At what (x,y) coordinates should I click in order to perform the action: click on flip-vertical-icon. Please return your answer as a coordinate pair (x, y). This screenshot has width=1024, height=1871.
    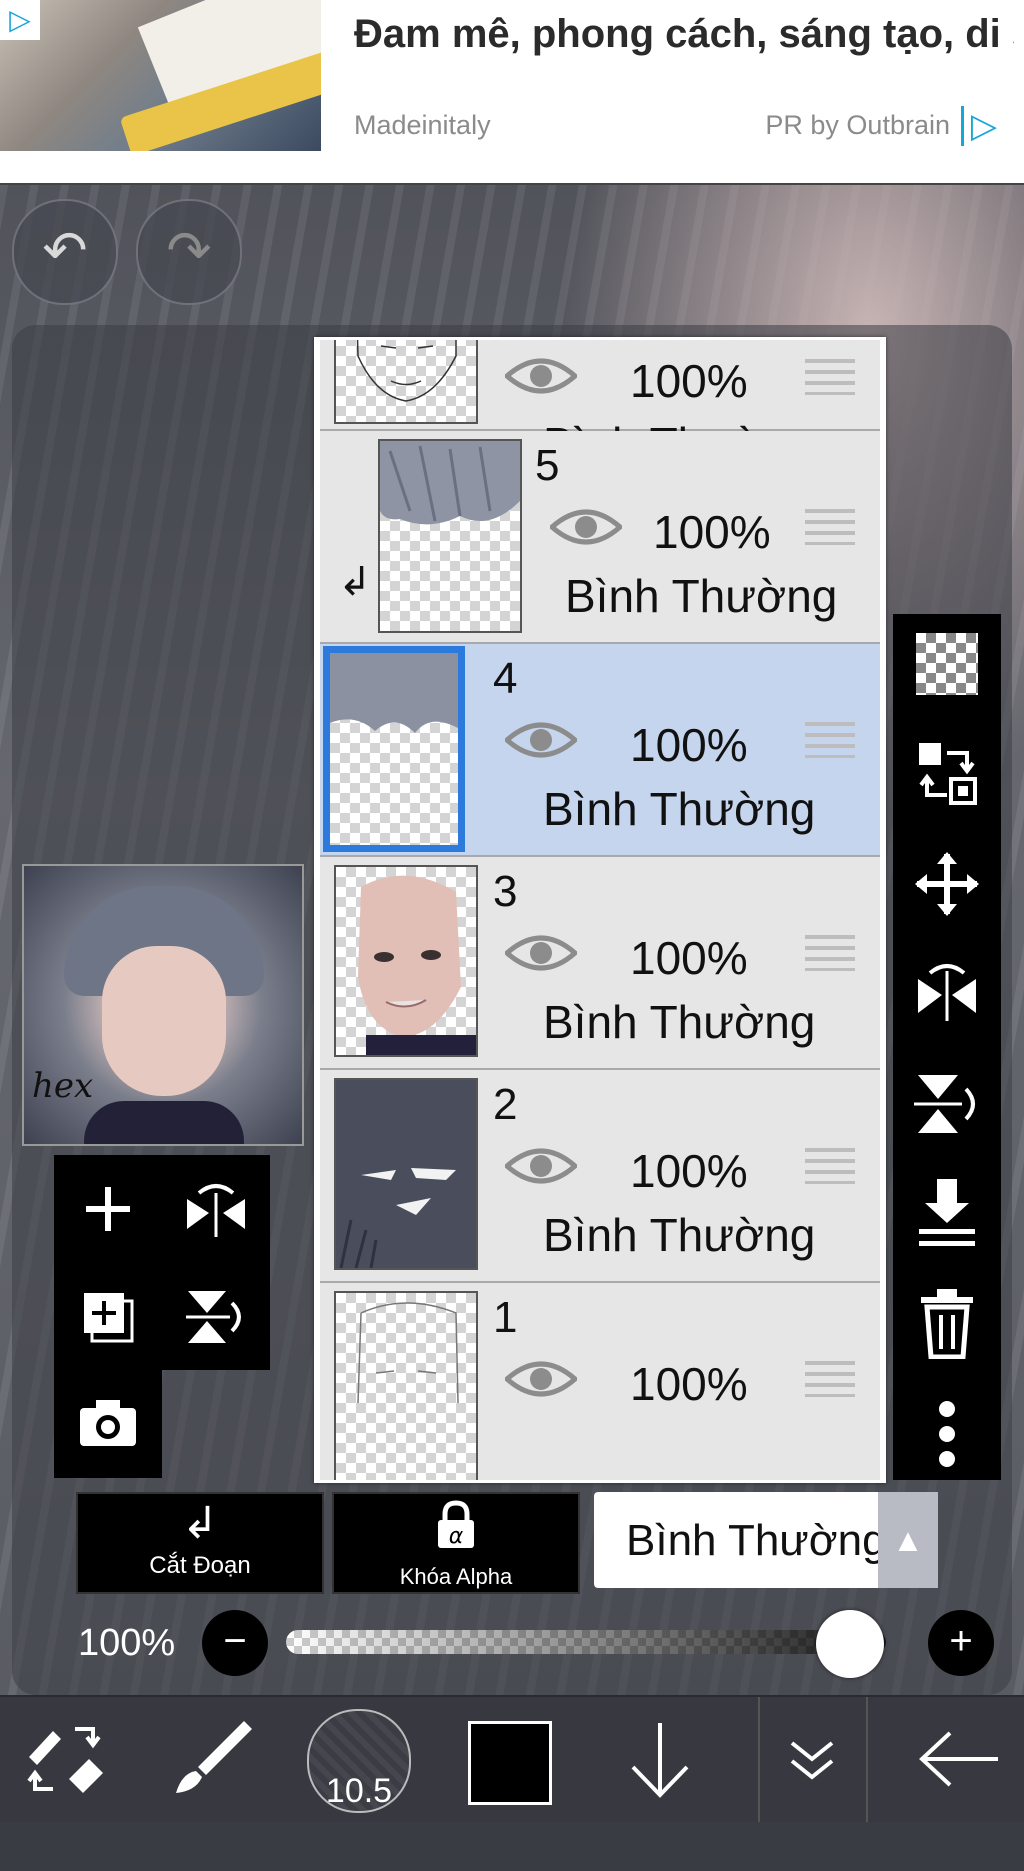
    Looking at the image, I should click on (944, 1104).